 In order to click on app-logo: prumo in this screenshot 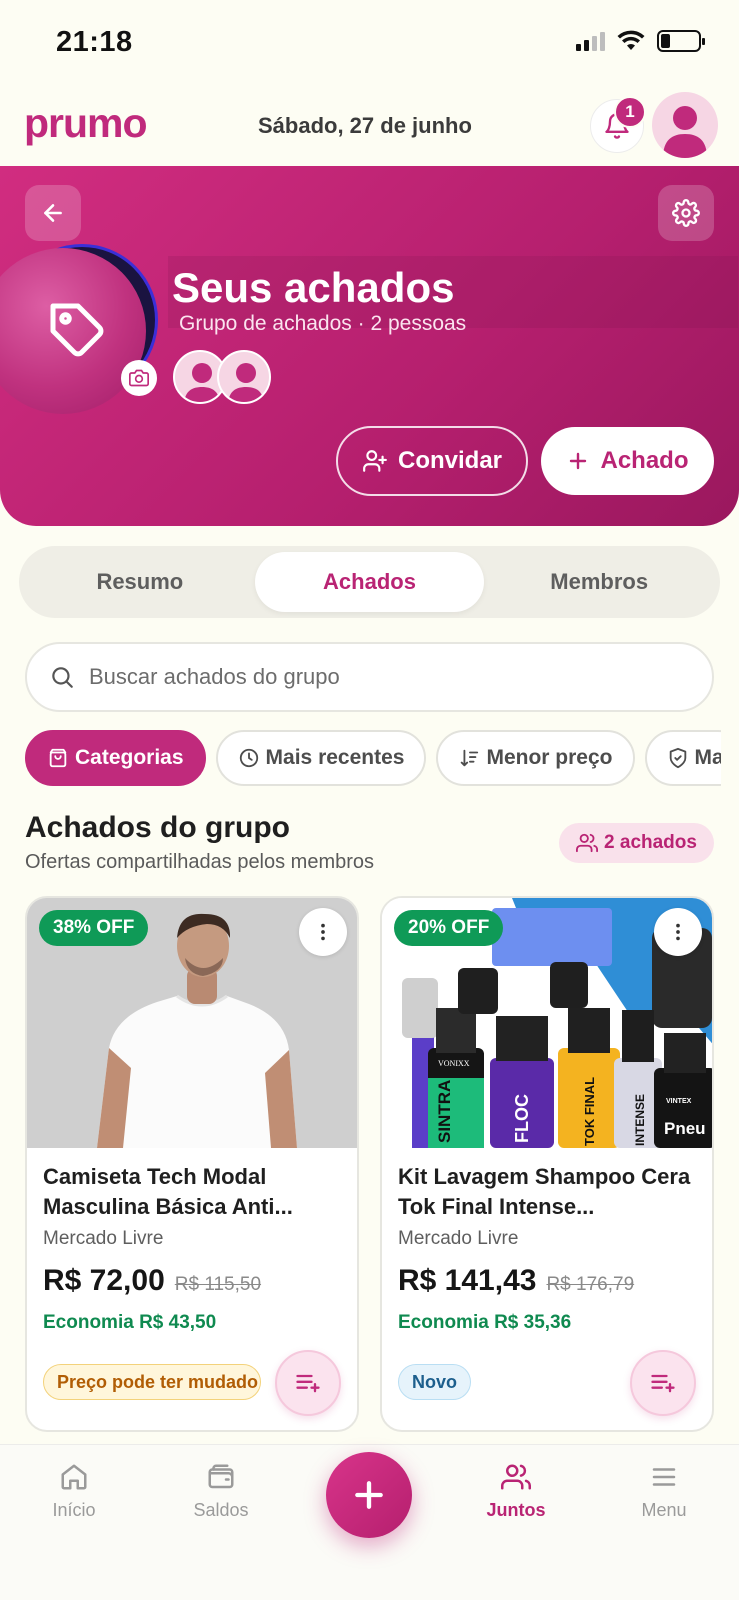, I will do `click(86, 123)`.